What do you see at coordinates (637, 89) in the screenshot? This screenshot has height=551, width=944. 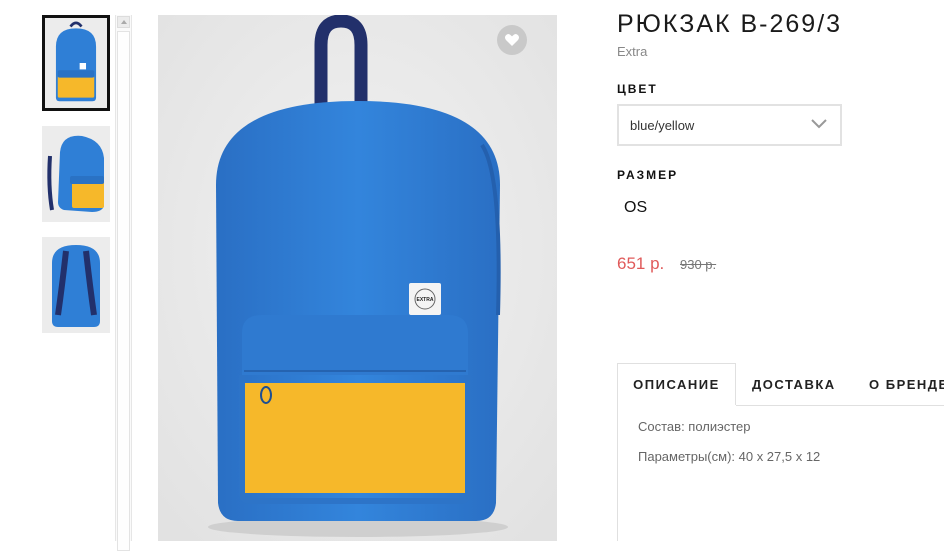 I see `color-label: ЦВЕТ` at bounding box center [637, 89].